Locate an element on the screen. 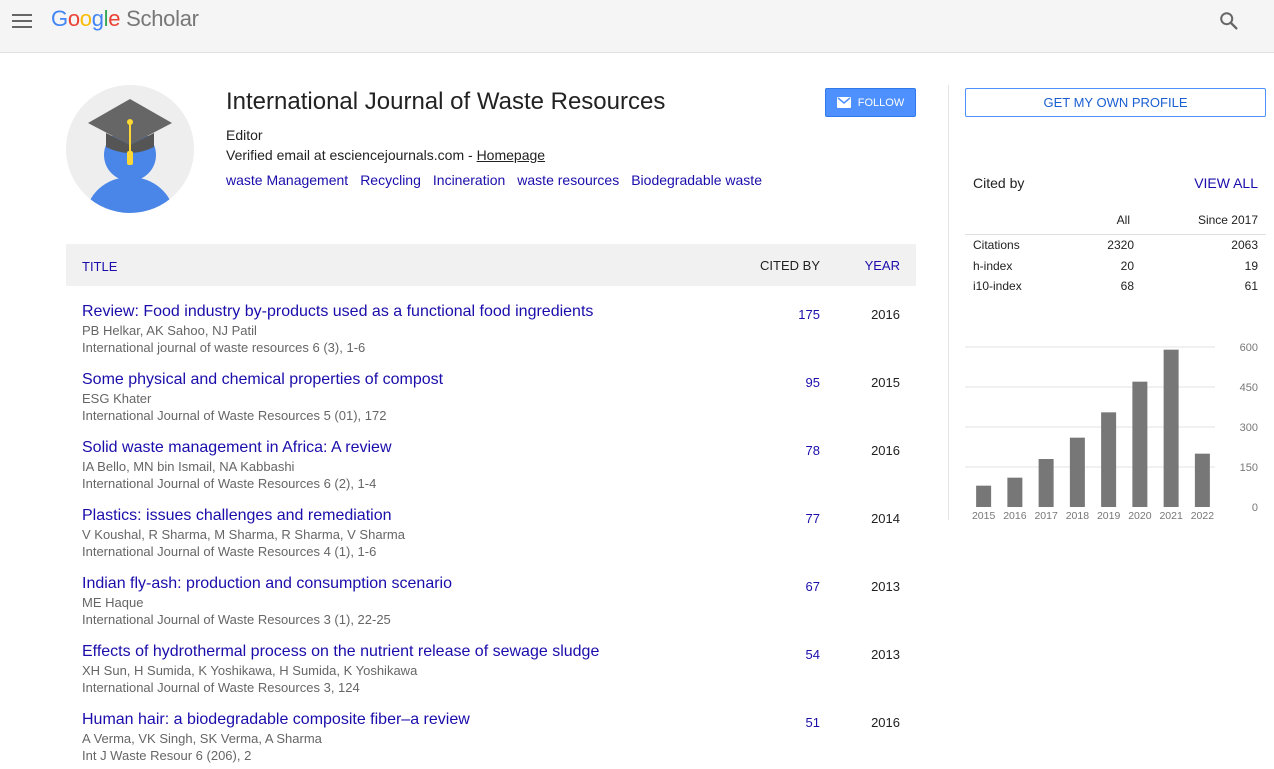  chart-y-tick-label: 600 is located at coordinates (1249, 348).